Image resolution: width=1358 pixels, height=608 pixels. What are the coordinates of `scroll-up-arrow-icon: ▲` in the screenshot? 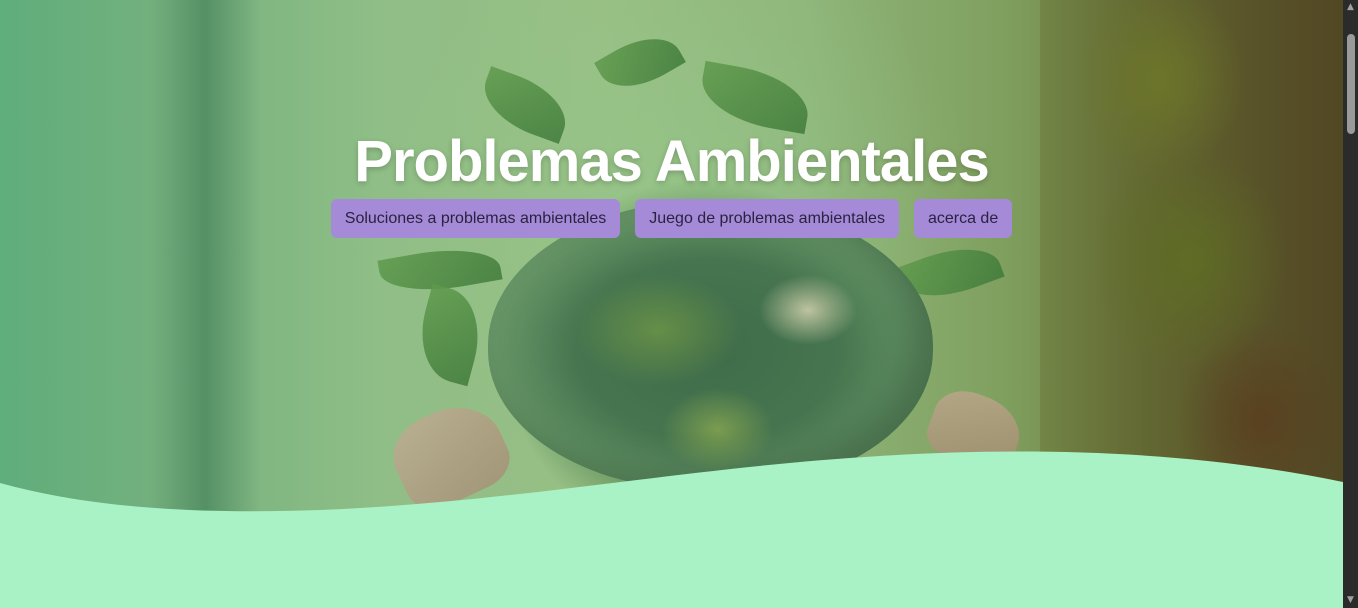 It's located at (1350, 7).